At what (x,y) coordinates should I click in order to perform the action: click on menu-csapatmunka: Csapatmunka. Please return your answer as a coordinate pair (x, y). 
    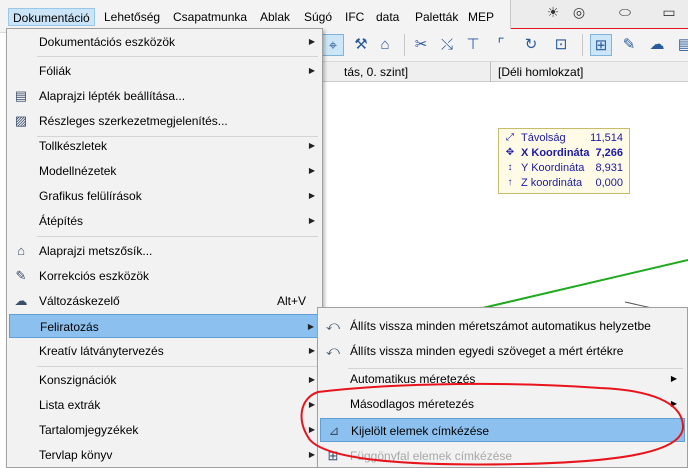
    Looking at the image, I should click on (210, 17).